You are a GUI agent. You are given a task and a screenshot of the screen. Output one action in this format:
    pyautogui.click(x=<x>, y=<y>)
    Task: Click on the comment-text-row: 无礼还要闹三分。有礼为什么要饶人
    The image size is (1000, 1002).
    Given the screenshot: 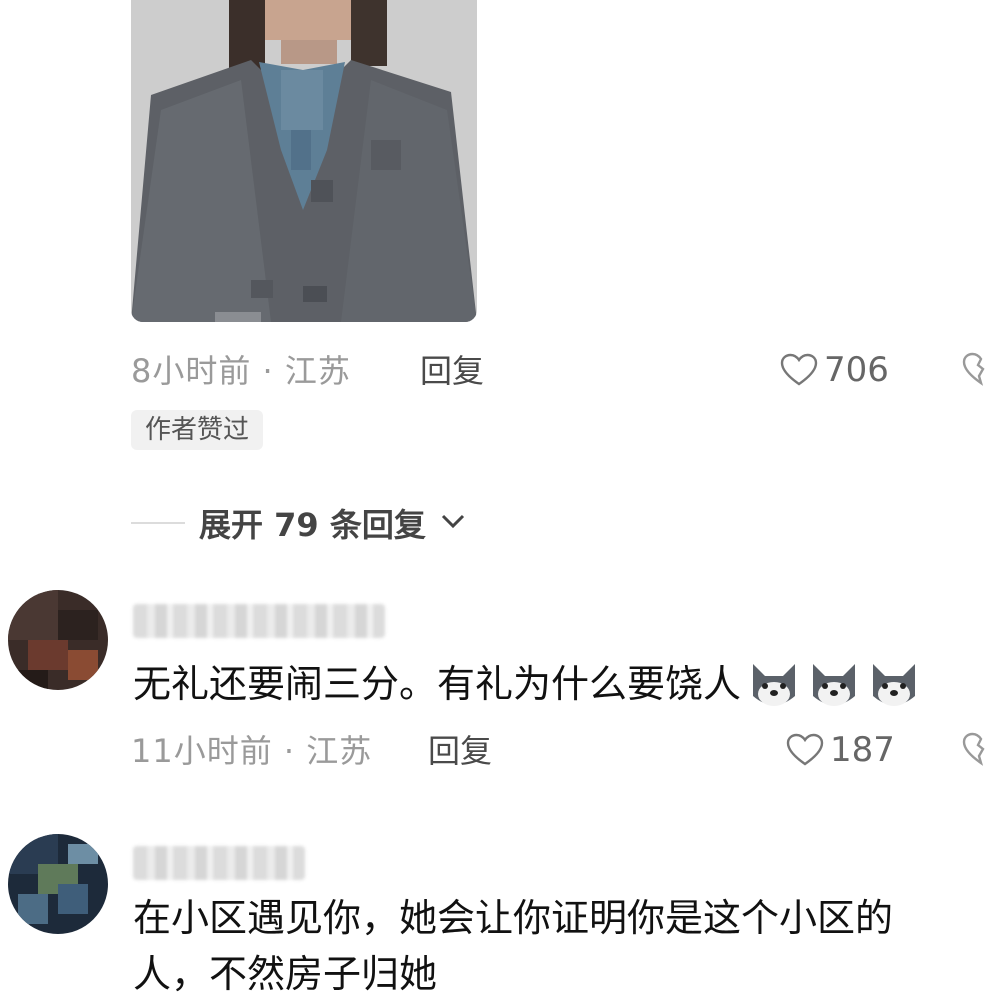 What is the action you would take?
    pyautogui.click(x=527, y=685)
    